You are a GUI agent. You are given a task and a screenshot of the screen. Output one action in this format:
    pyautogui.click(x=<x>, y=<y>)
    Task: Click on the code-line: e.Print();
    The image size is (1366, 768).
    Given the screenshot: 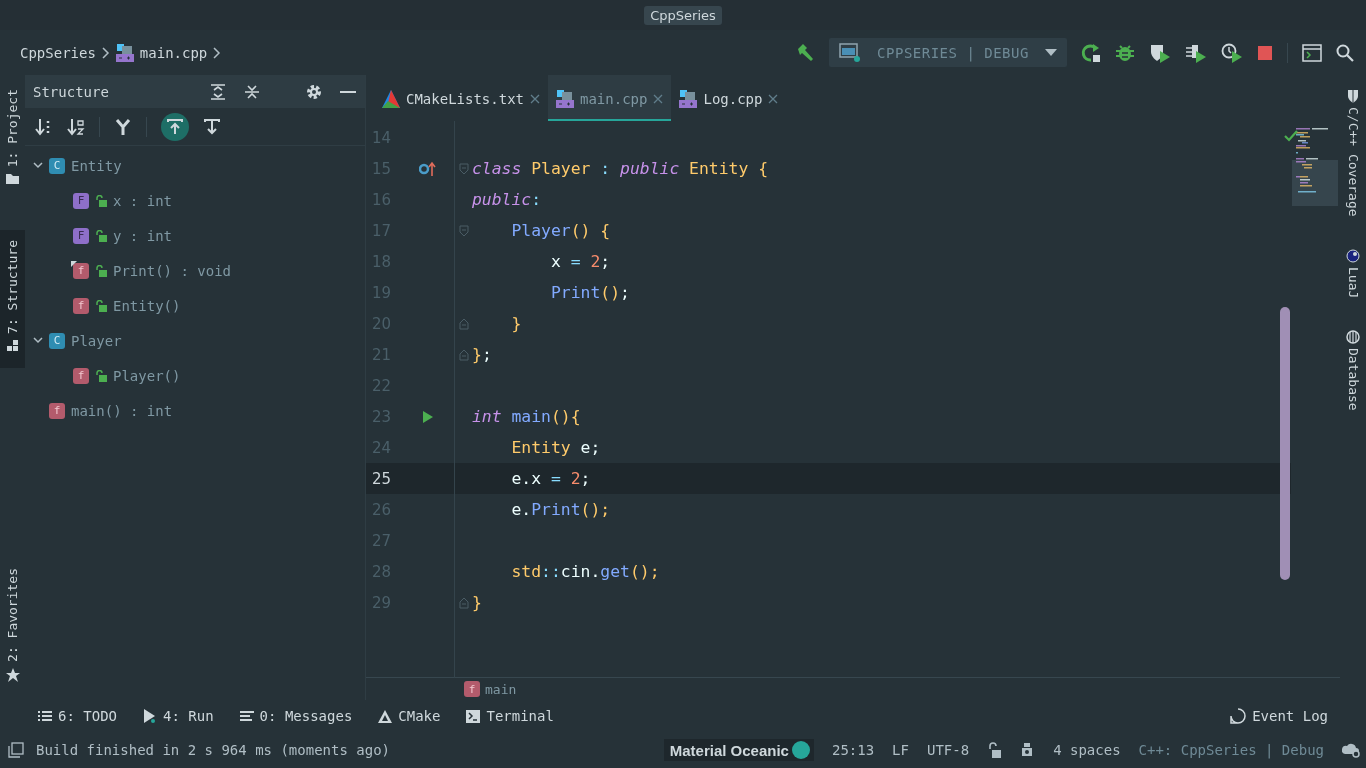 What is the action you would take?
    pyautogui.click(x=560, y=509)
    